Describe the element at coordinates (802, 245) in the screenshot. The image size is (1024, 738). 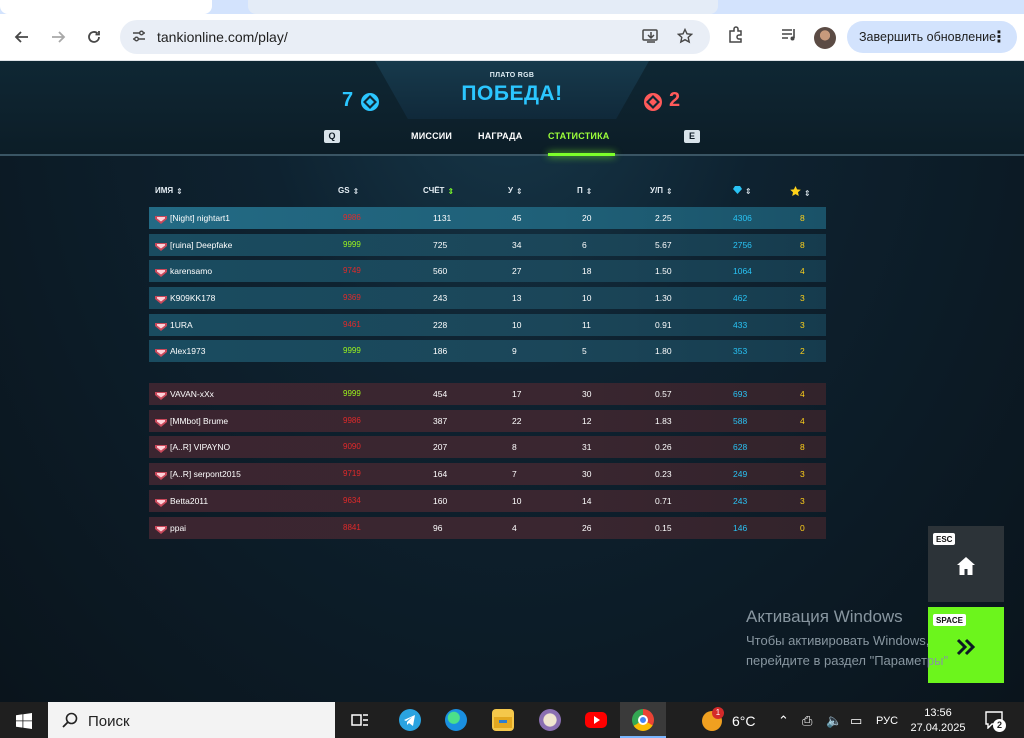
I see `player-stars: 8` at that location.